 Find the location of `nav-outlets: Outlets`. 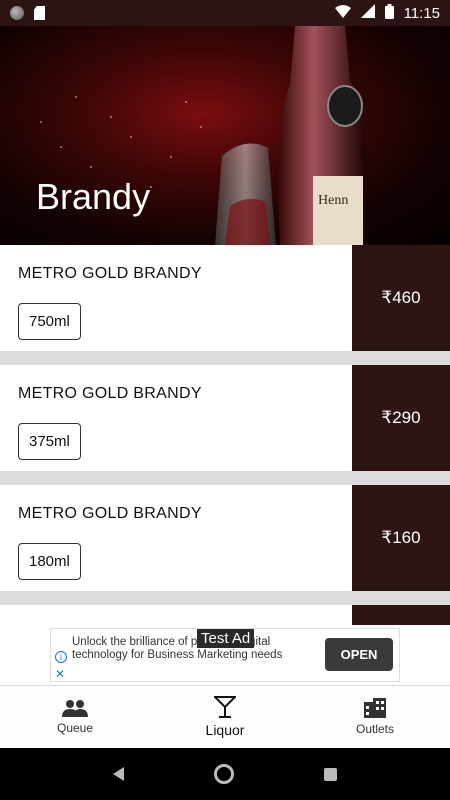

nav-outlets: Outlets is located at coordinates (375, 717).